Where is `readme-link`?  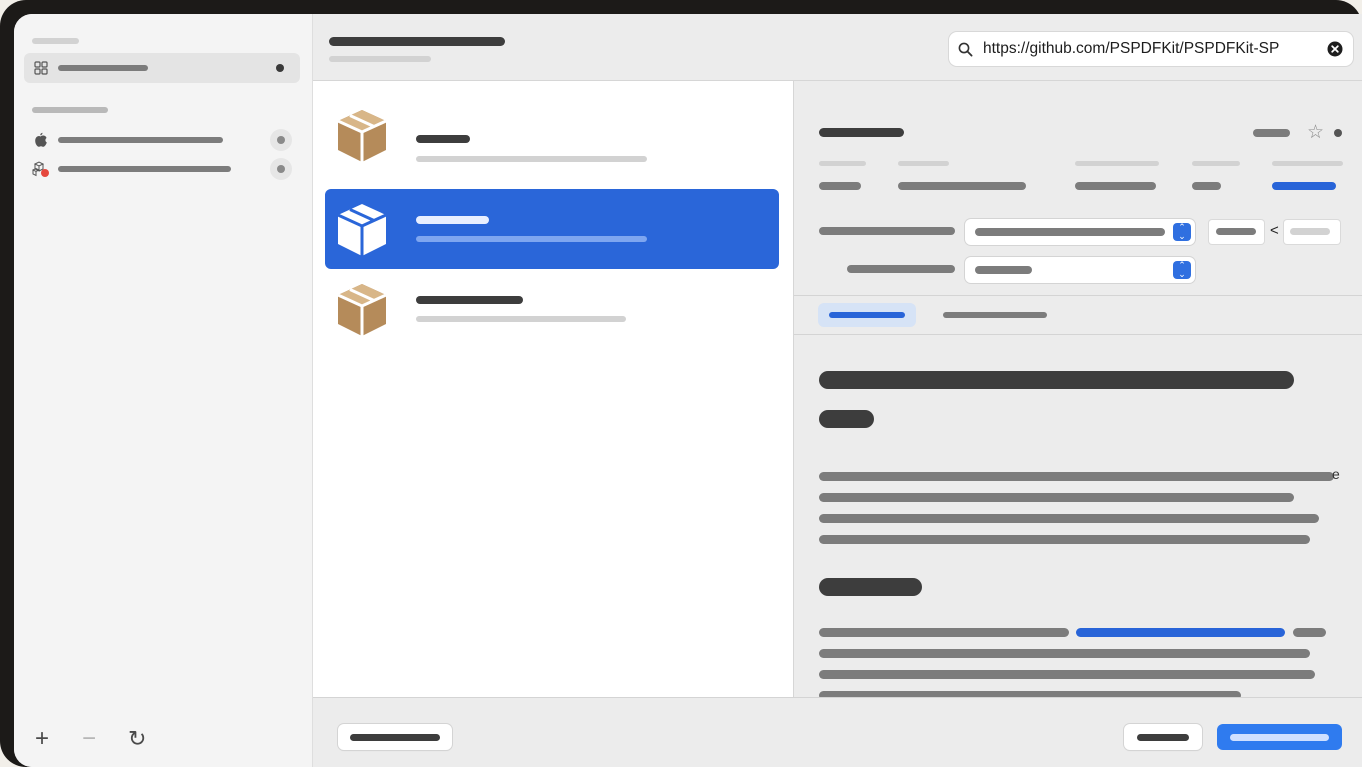
readme-link is located at coordinates (1180, 632).